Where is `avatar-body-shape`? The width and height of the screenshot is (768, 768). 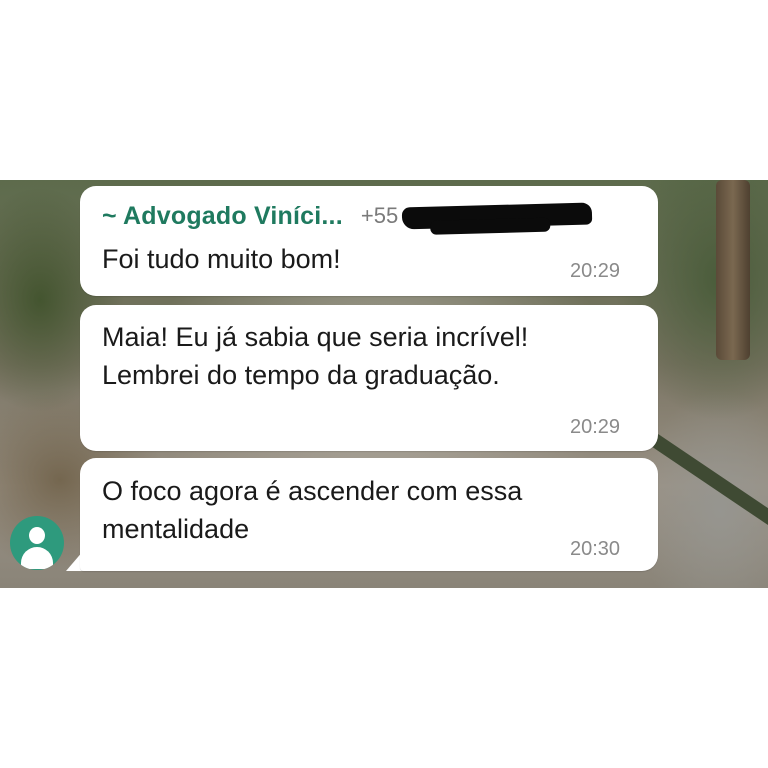 avatar-body-shape is located at coordinates (37, 558).